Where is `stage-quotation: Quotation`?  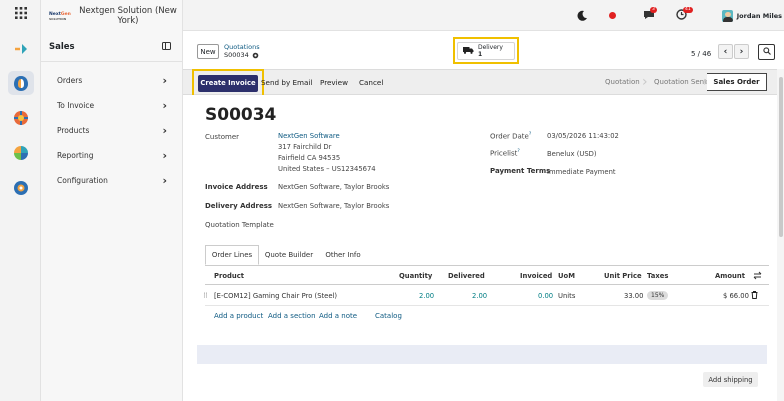 stage-quotation: Quotation is located at coordinates (622, 82).